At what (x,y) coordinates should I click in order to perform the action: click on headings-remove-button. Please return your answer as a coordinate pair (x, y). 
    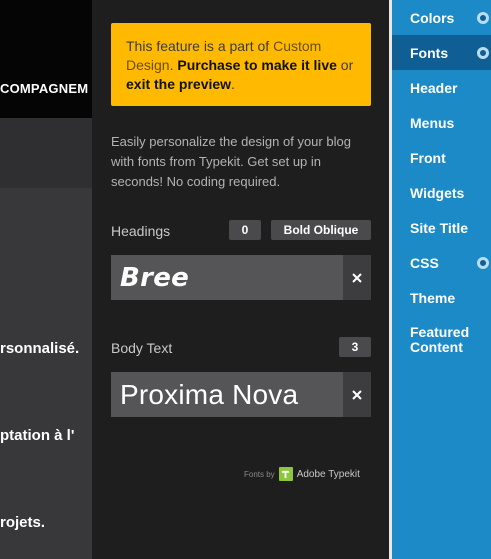
    Looking at the image, I should click on (357, 277).